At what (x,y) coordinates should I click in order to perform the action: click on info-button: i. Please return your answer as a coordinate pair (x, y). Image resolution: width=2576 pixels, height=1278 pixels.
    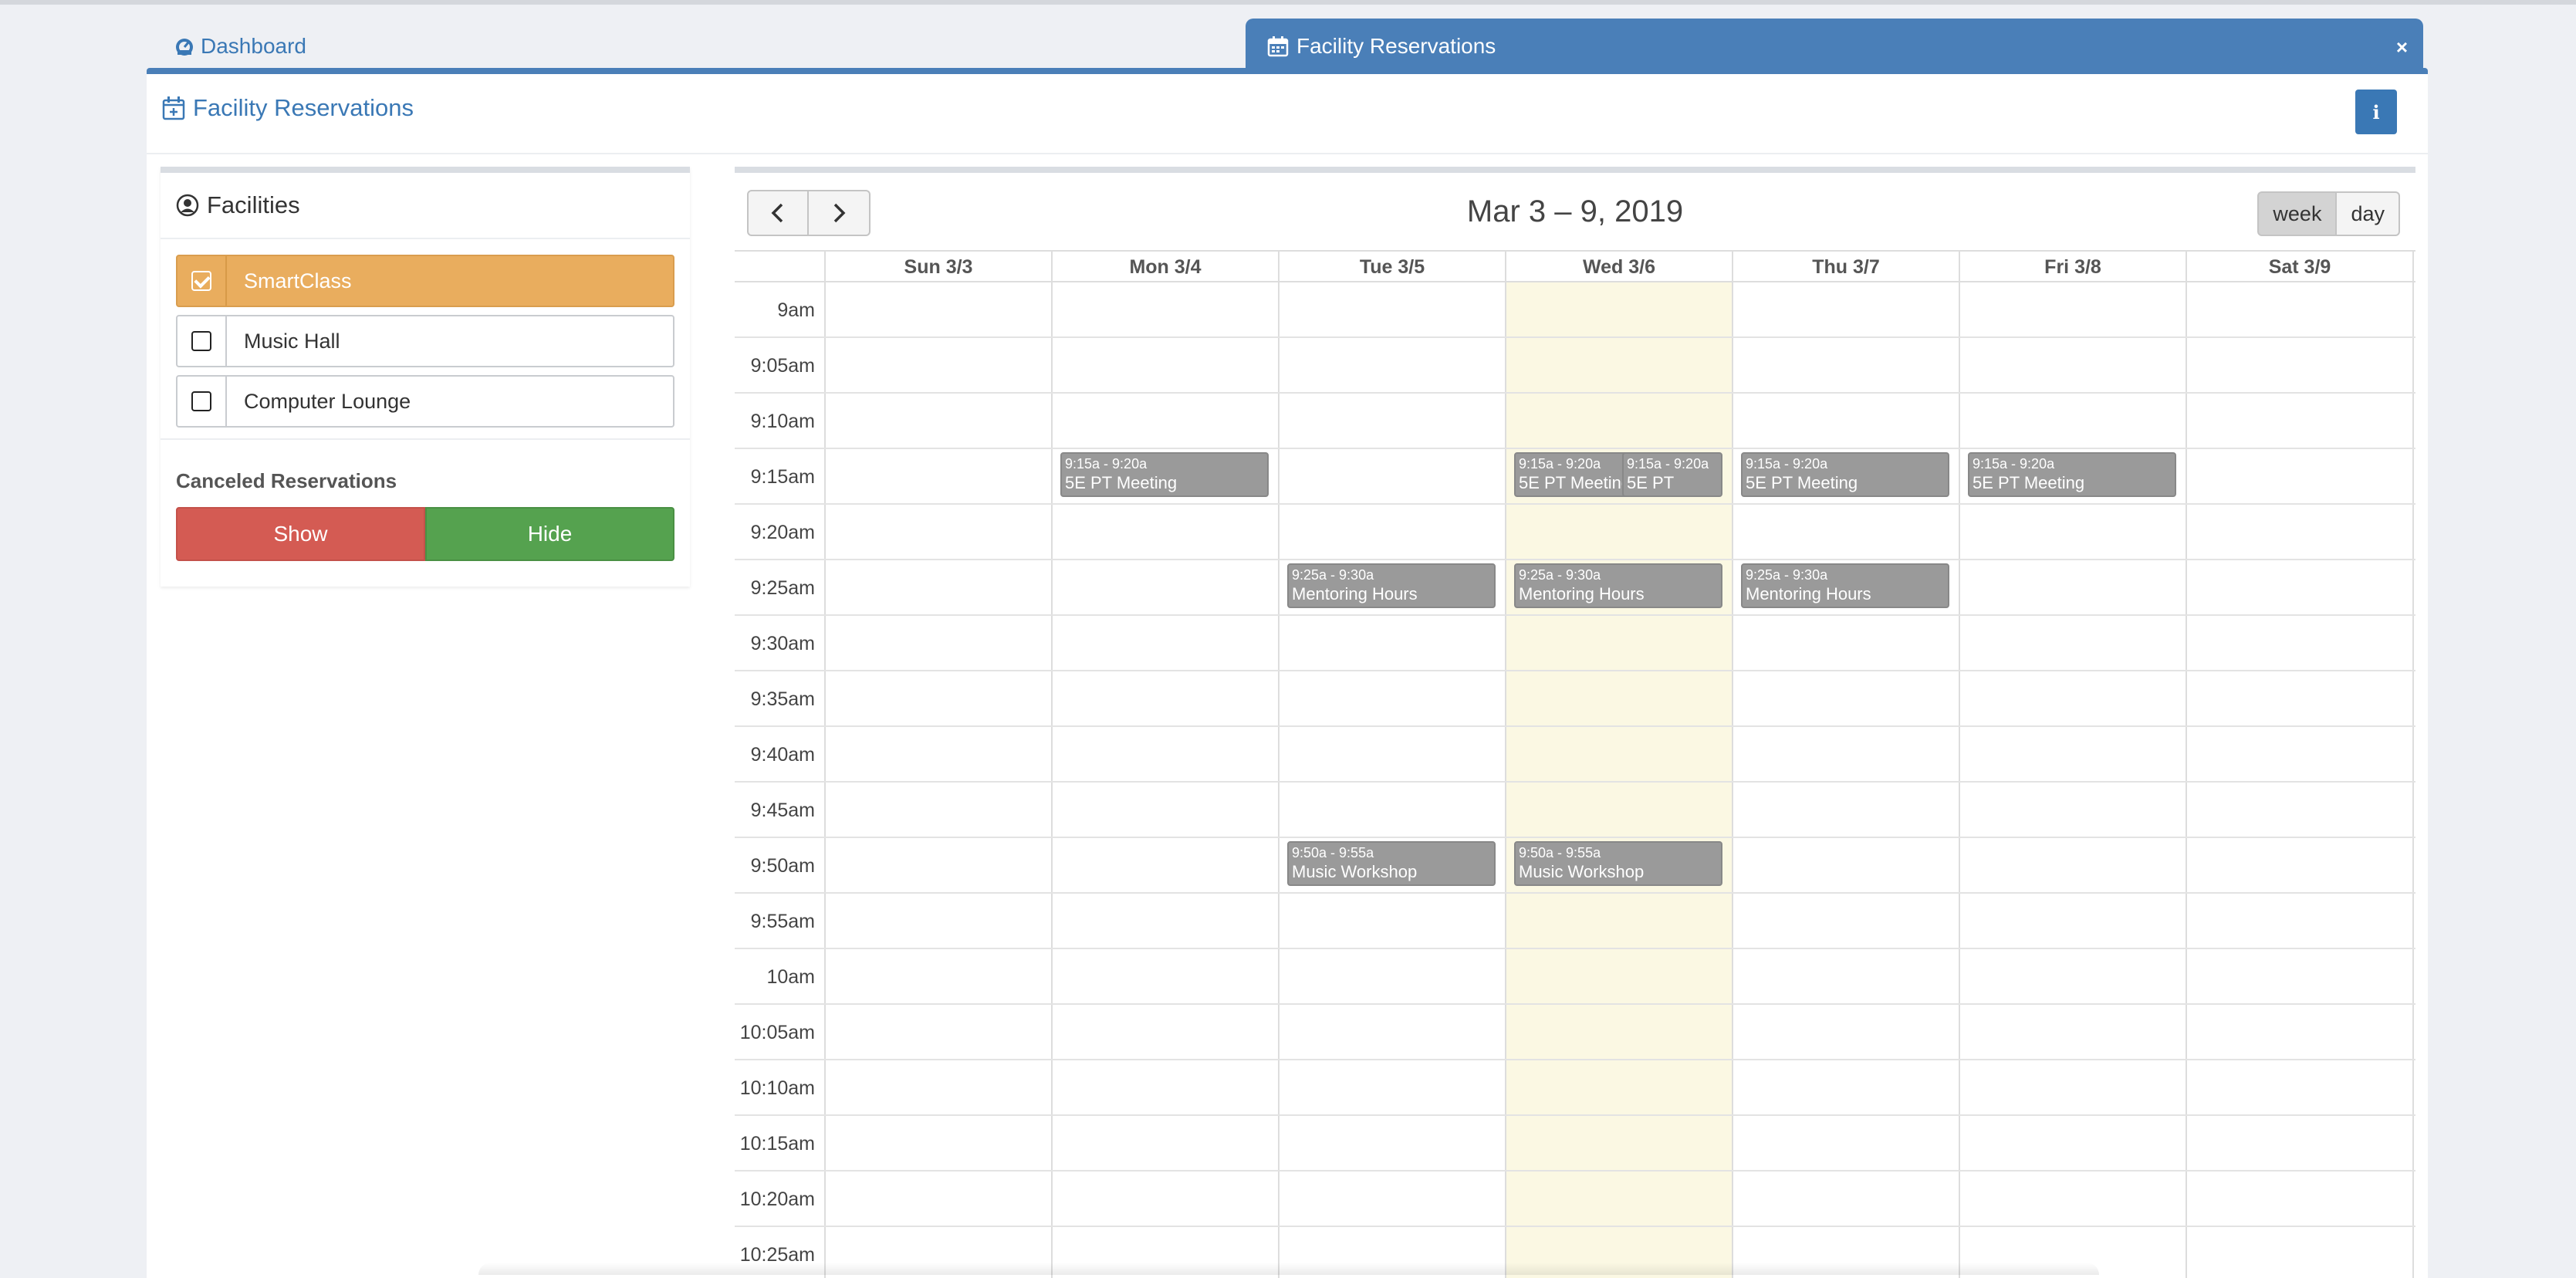
    Looking at the image, I should click on (2376, 112).